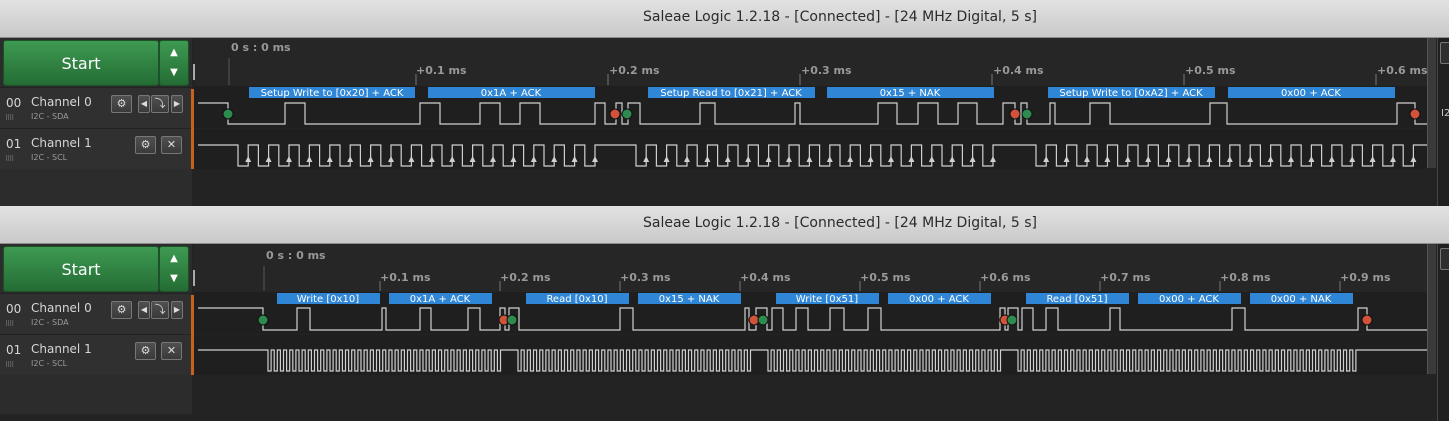 This screenshot has height=421, width=1449. What do you see at coordinates (731, 93) in the screenshot?
I see `annotation-label: Setup Read to [0x21] + ACK` at bounding box center [731, 93].